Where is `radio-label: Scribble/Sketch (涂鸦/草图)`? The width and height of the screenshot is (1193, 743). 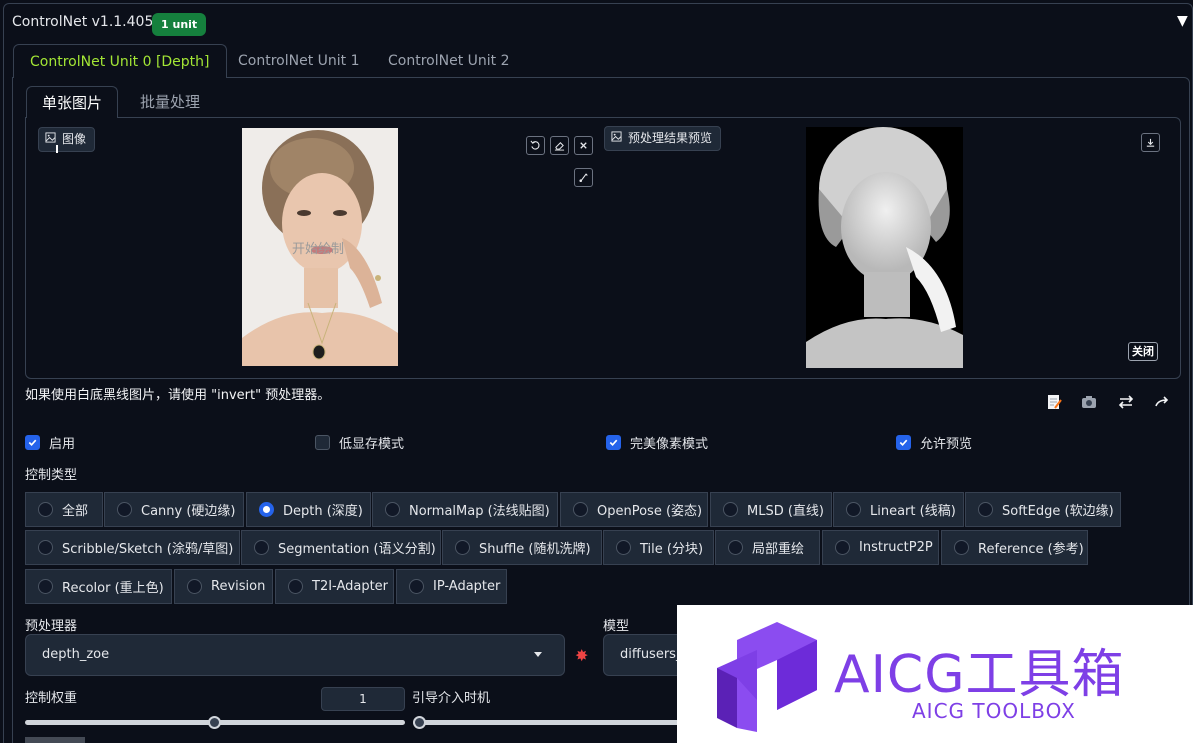
radio-label: Scribble/Sketch (涂鸦/草图) is located at coordinates (148, 549).